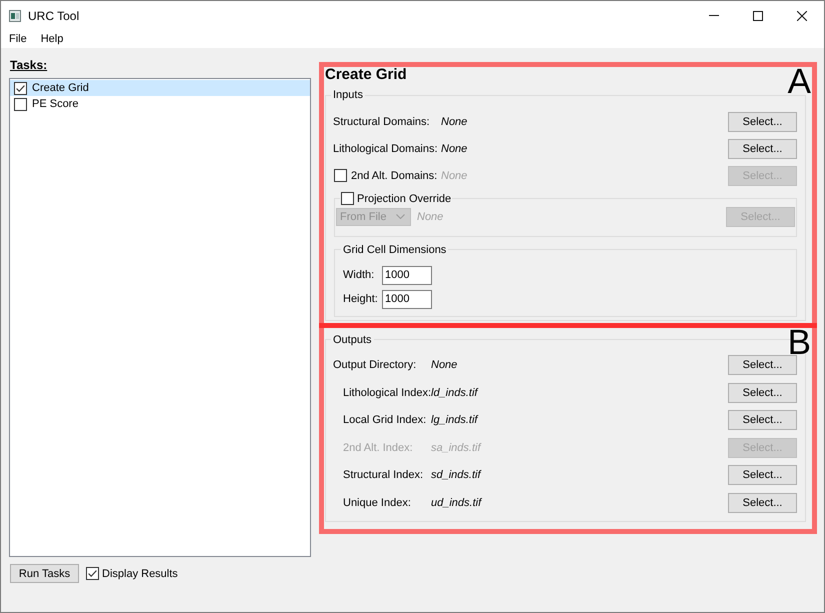 This screenshot has height=613, width=825. What do you see at coordinates (361, 299) in the screenshot?
I see `field-label: Height:` at bounding box center [361, 299].